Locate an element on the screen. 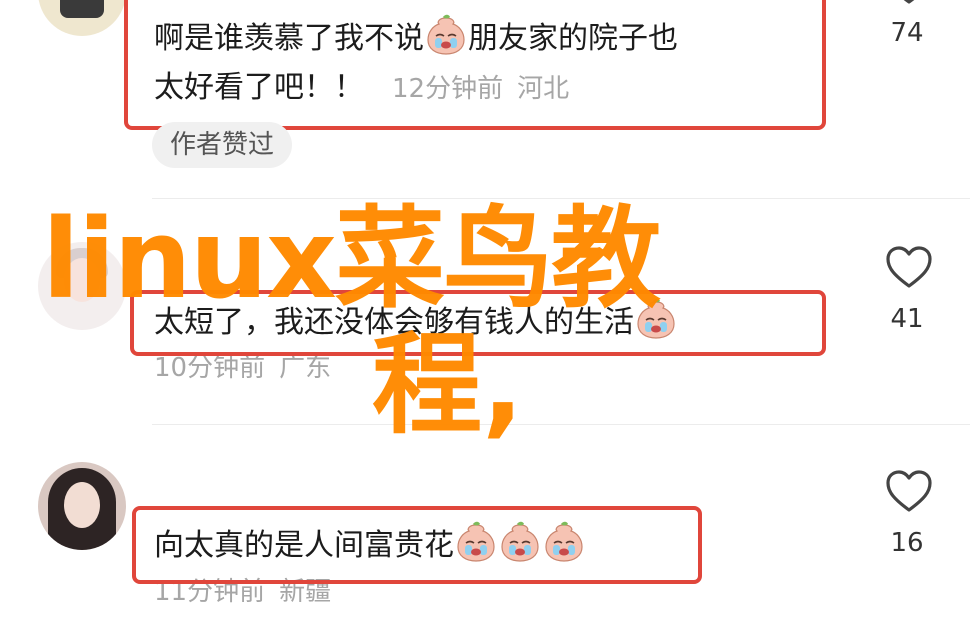  avatar-face is located at coordinates (82, 505).